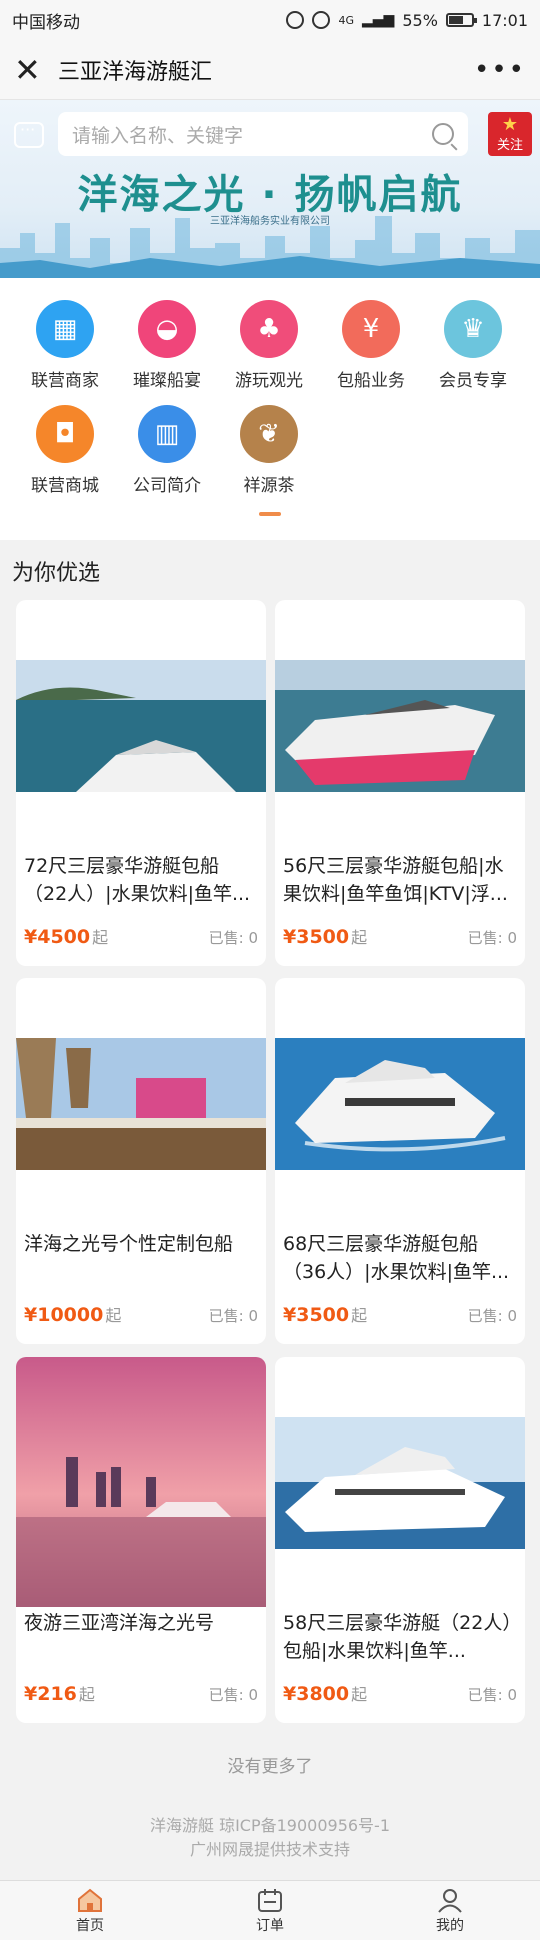  What do you see at coordinates (510, 124) in the screenshot?
I see `star-icon: ★` at bounding box center [510, 124].